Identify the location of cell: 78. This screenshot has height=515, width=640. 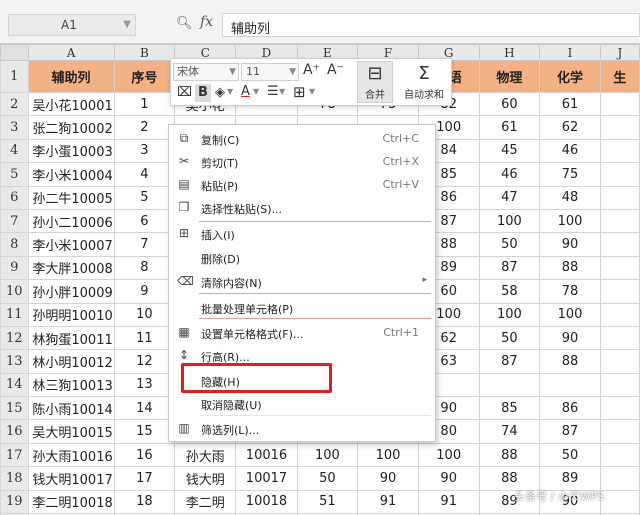
(570, 291).